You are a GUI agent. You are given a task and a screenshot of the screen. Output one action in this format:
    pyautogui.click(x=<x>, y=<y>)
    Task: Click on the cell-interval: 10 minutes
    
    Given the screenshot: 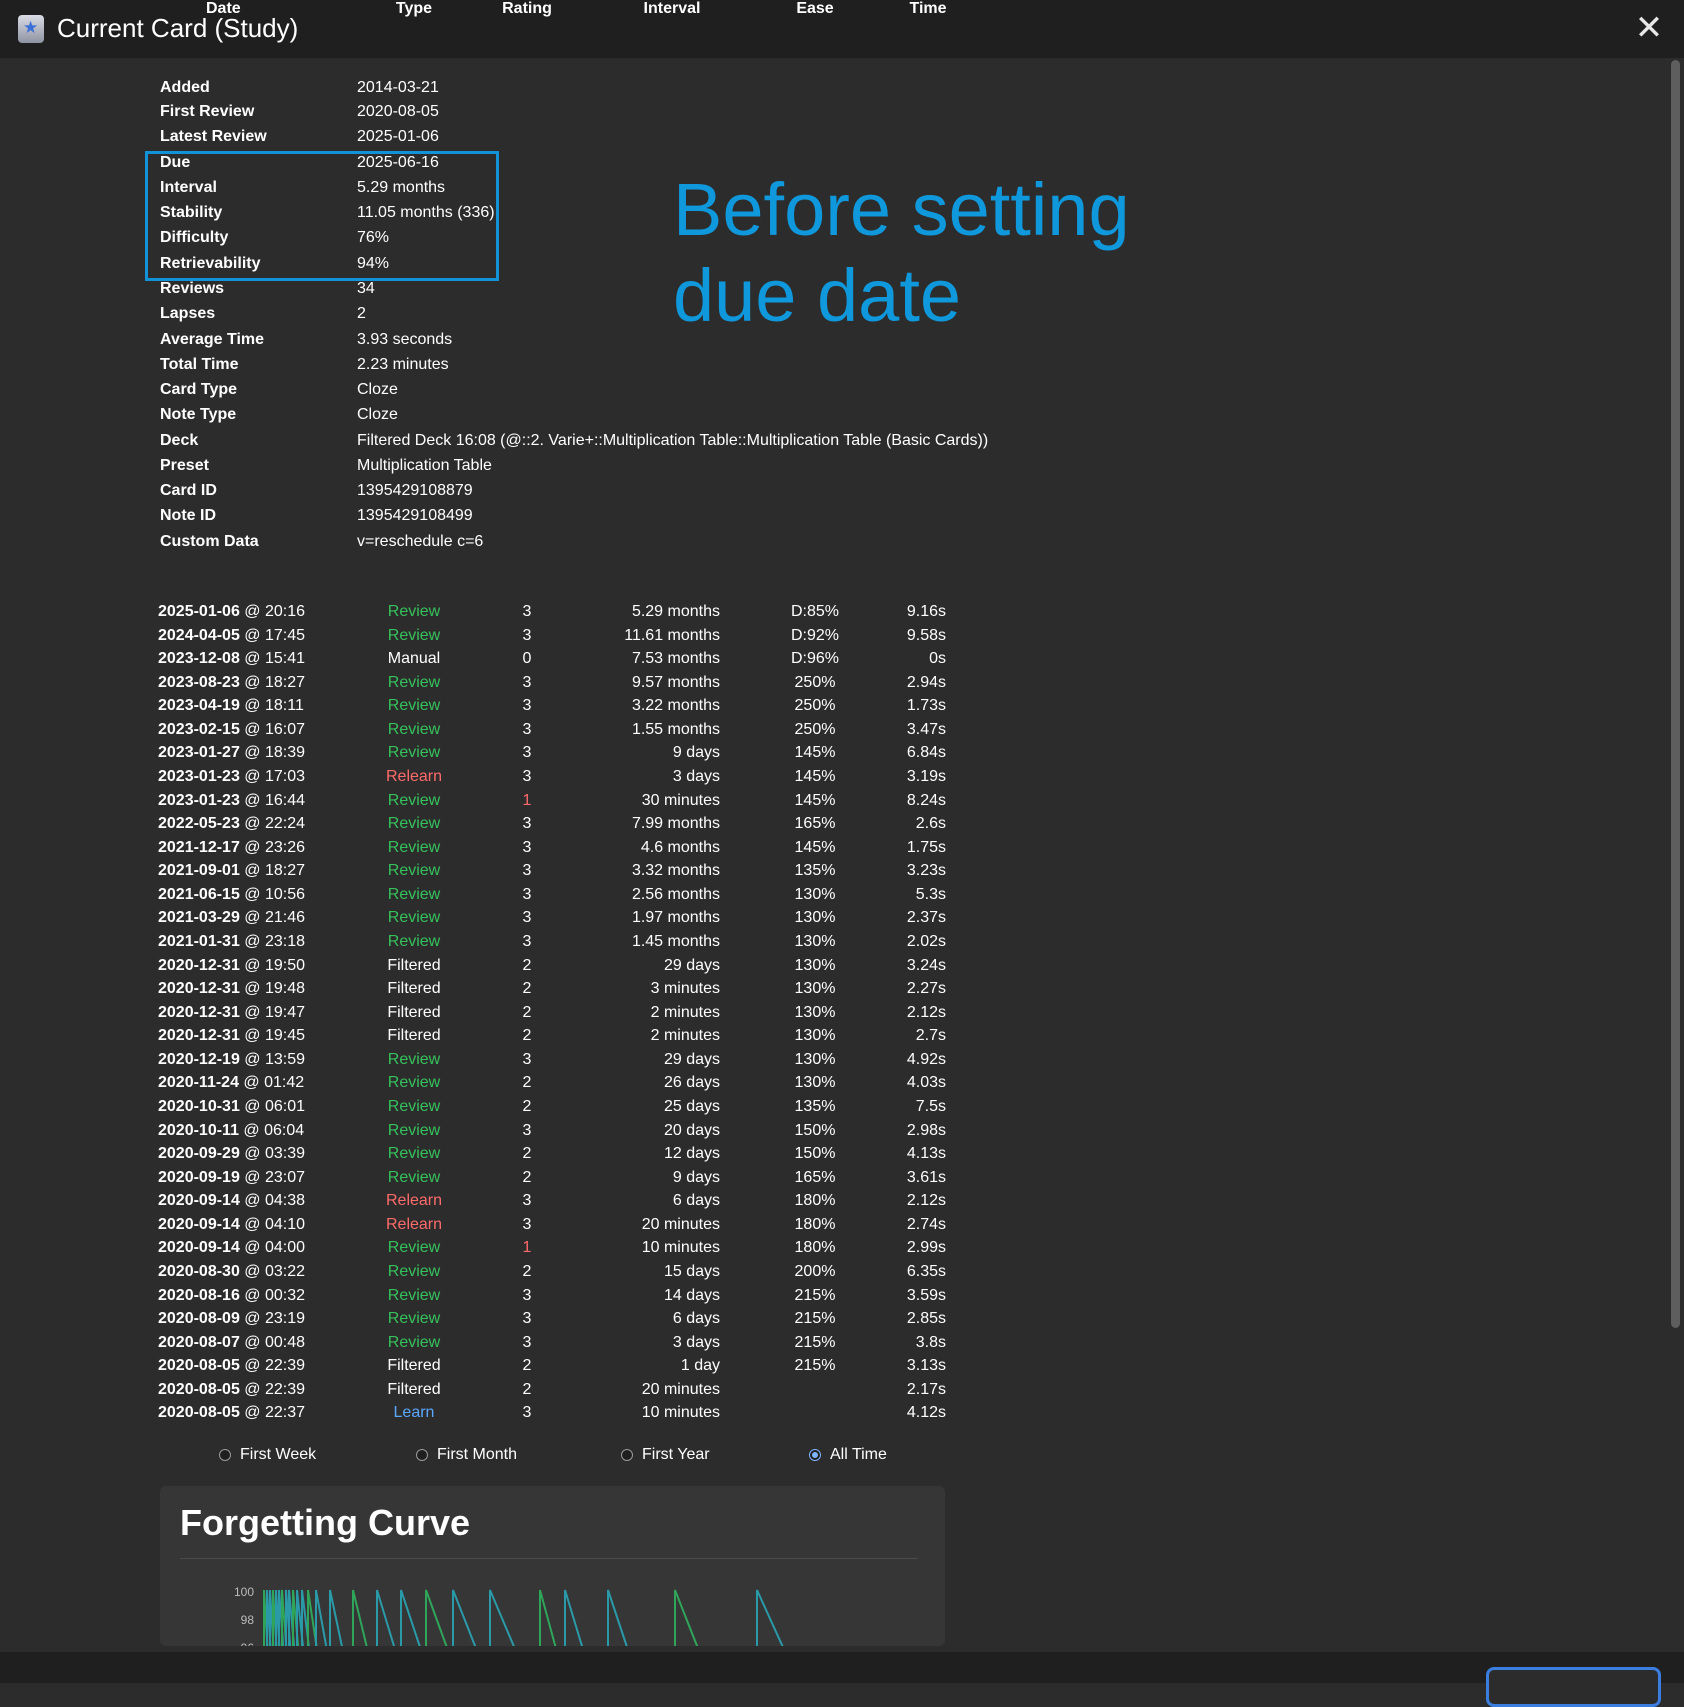 What is the action you would take?
    pyautogui.click(x=680, y=1413)
    